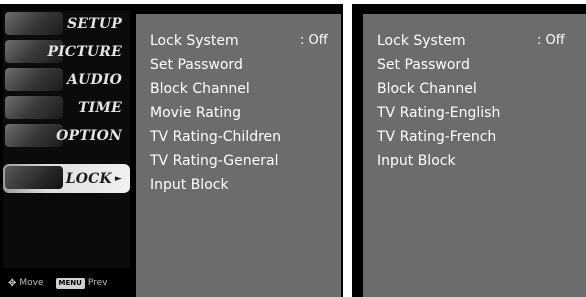  I want to click on time-thumbnail-icon, so click(34, 107).